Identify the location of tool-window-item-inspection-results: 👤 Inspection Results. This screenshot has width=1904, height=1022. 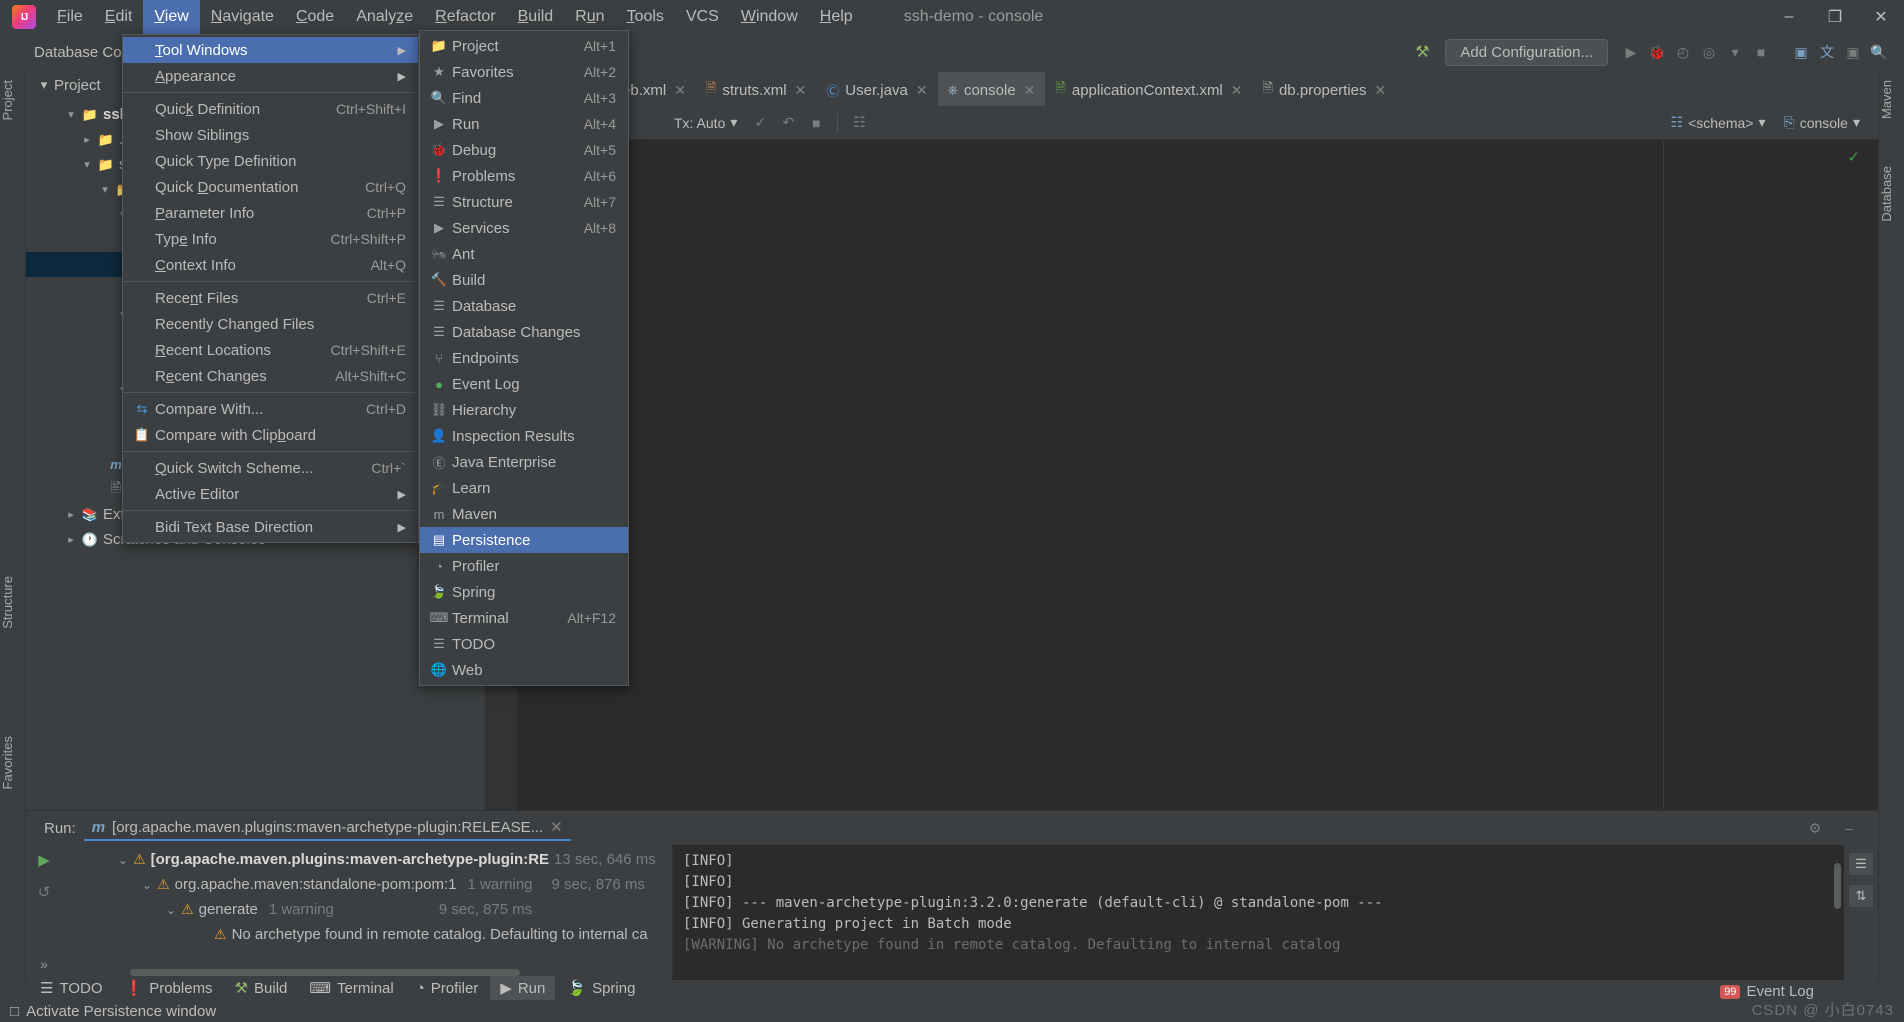
(524, 436).